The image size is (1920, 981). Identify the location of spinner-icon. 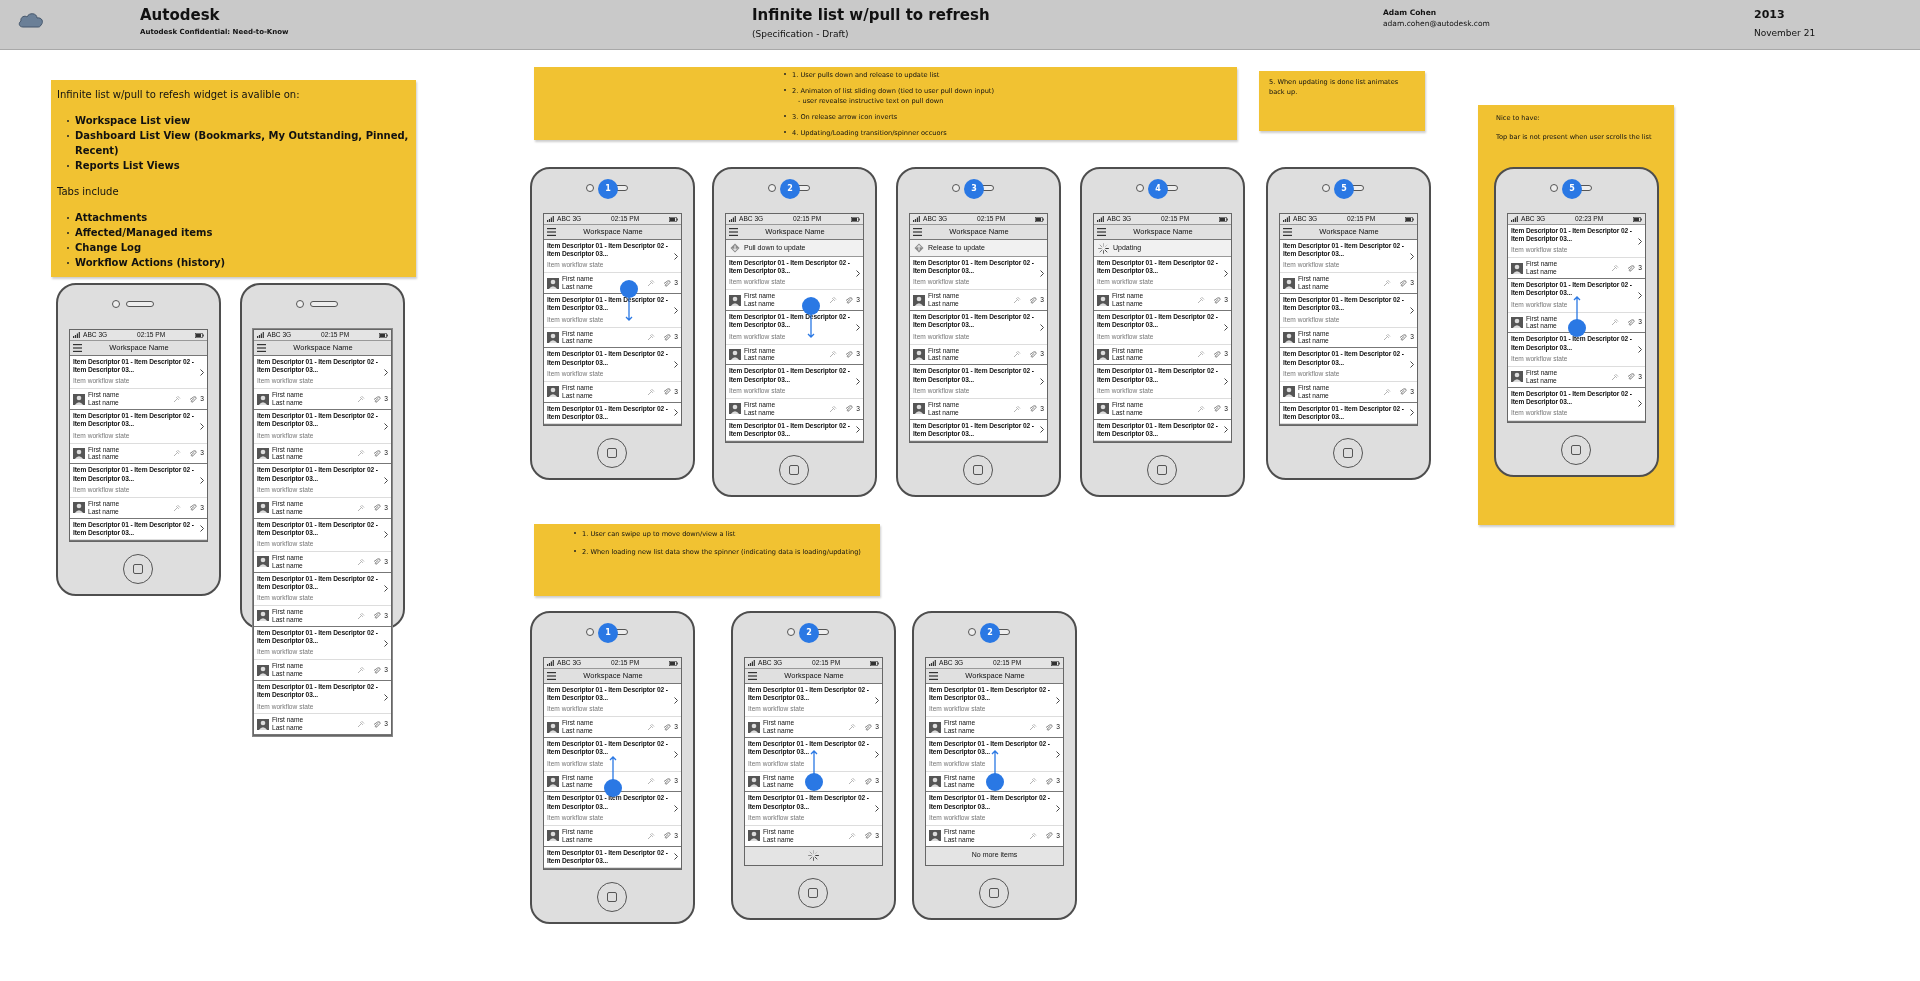
(813, 855).